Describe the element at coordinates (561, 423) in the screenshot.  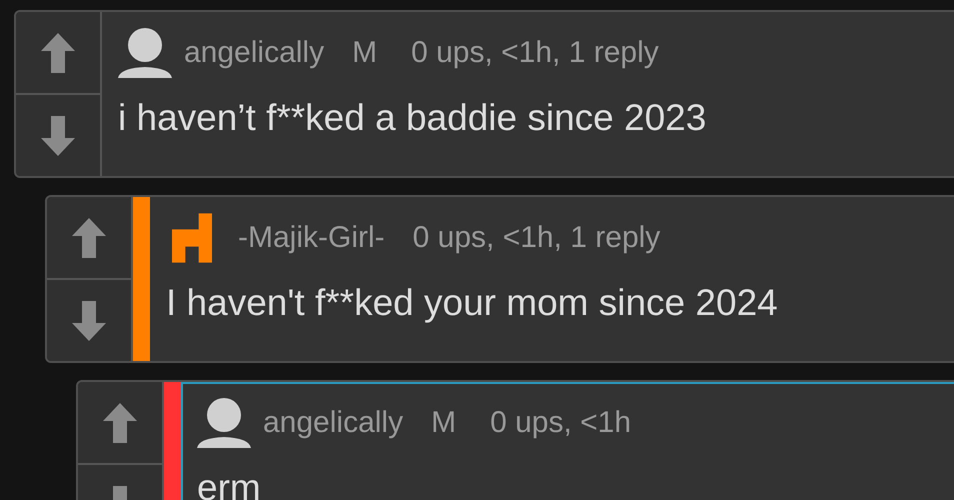
I see `comment-meta: 0 ups, <1h` at that location.